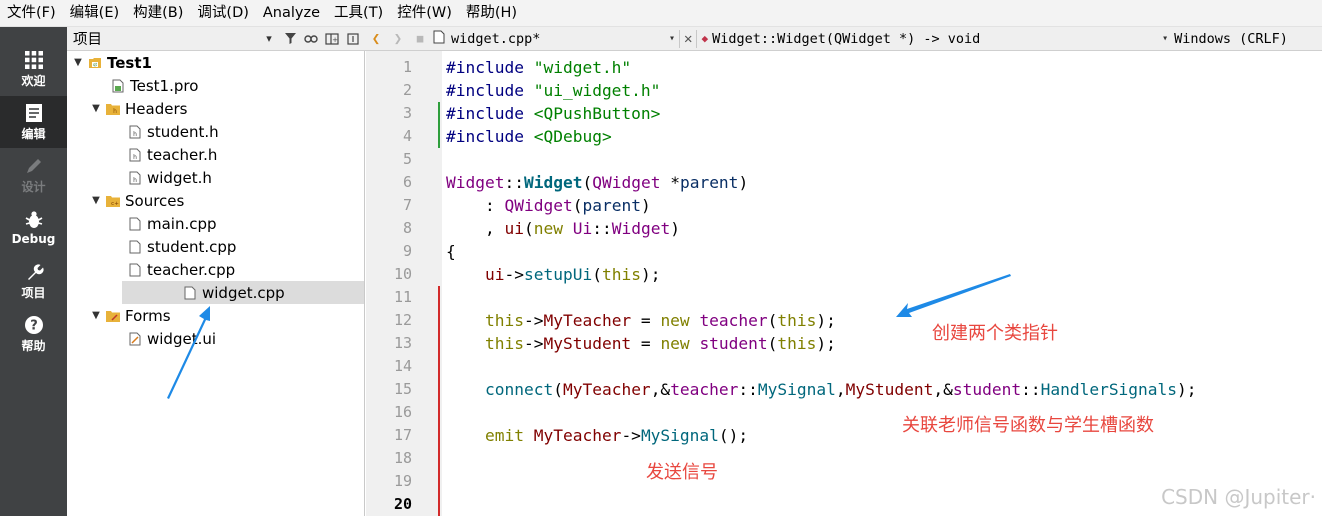 Image resolution: width=1322 pixels, height=516 pixels. Describe the element at coordinates (33, 165) in the screenshot. I see `pencil-icon` at that location.